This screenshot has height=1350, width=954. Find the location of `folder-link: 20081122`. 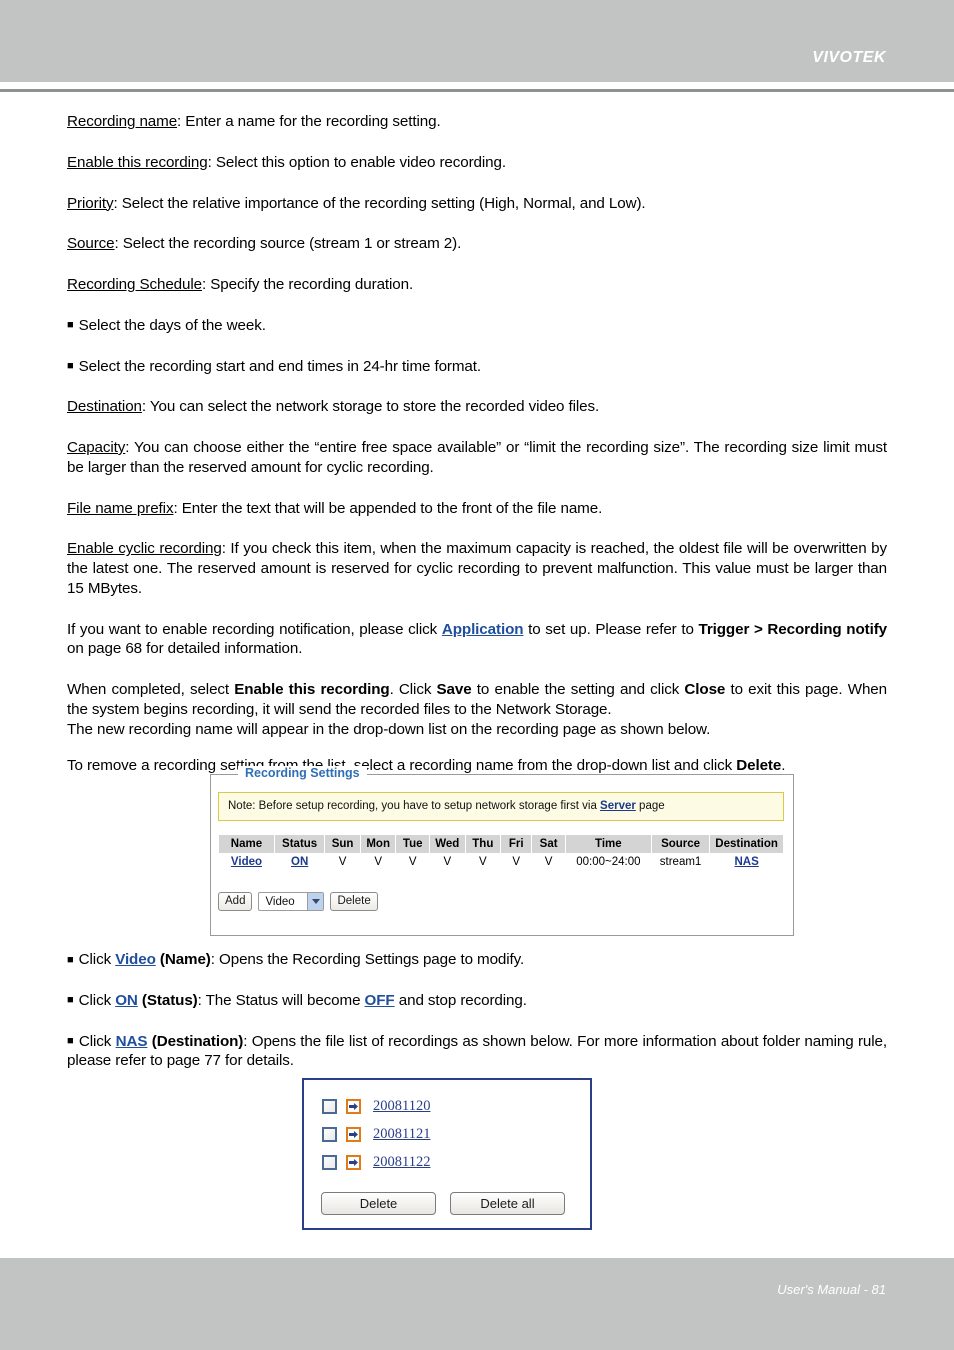

folder-link: 20081122 is located at coordinates (401, 1162).